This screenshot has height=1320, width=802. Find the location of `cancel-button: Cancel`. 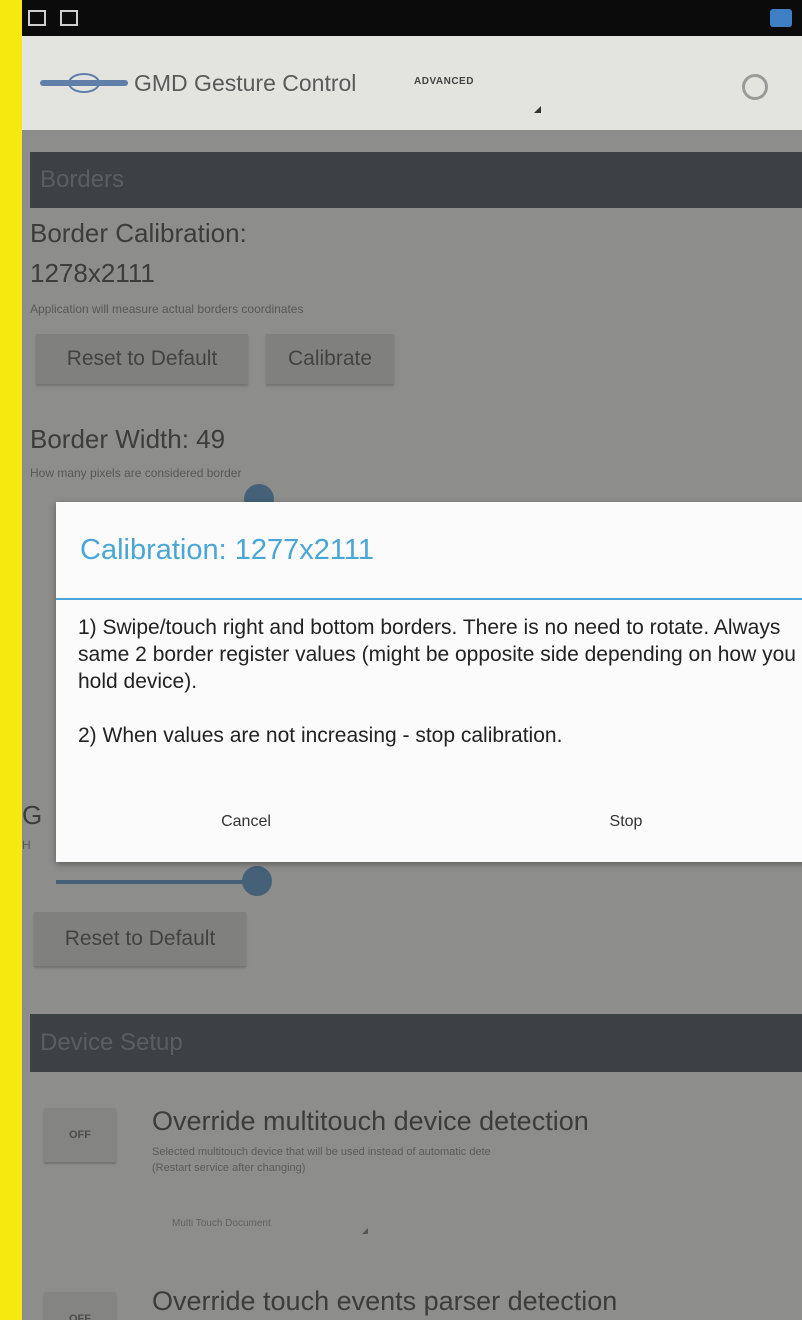

cancel-button: Cancel is located at coordinates (246, 822).